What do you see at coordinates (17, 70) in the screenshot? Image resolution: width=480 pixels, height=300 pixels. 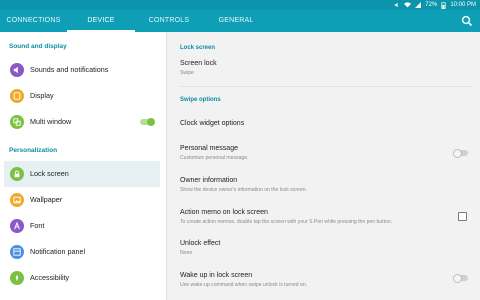 I see `speaker-icon` at bounding box center [17, 70].